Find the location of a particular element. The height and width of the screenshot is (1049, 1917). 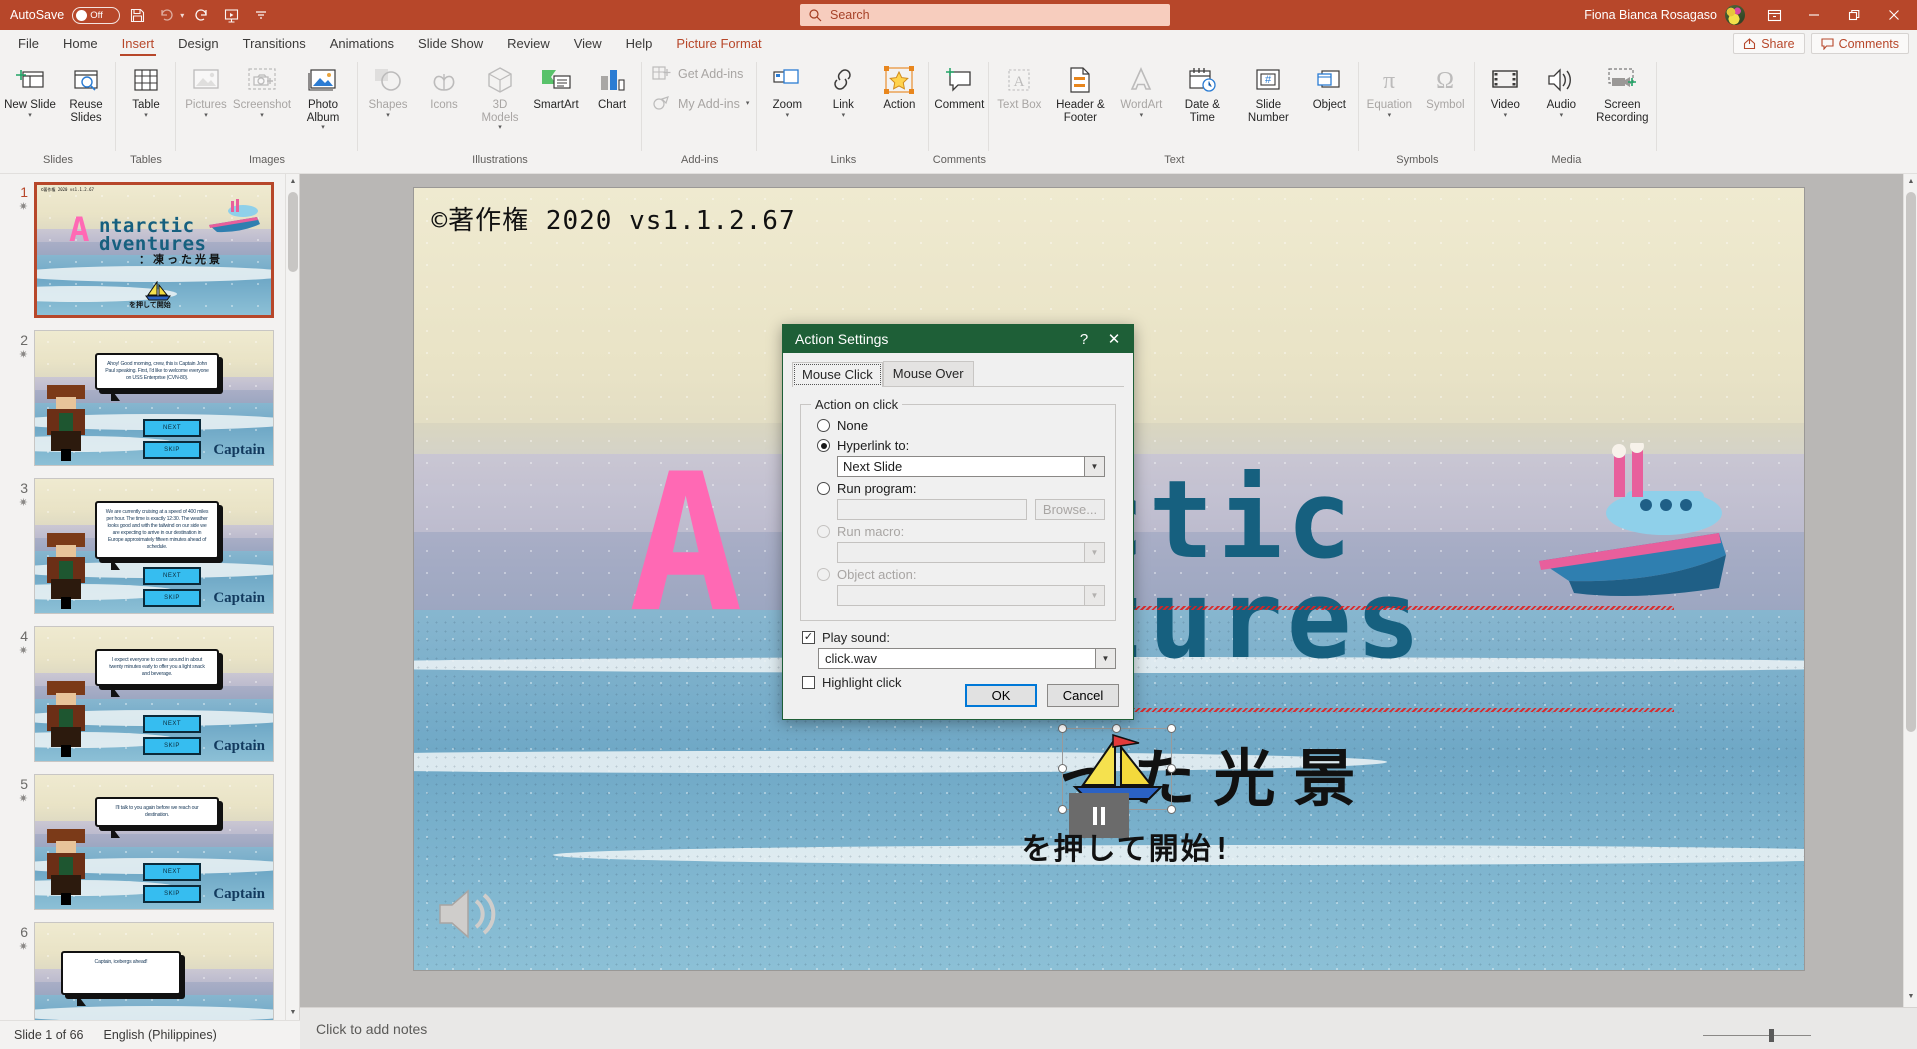

dialog-help-button: ? is located at coordinates (1084, 339).